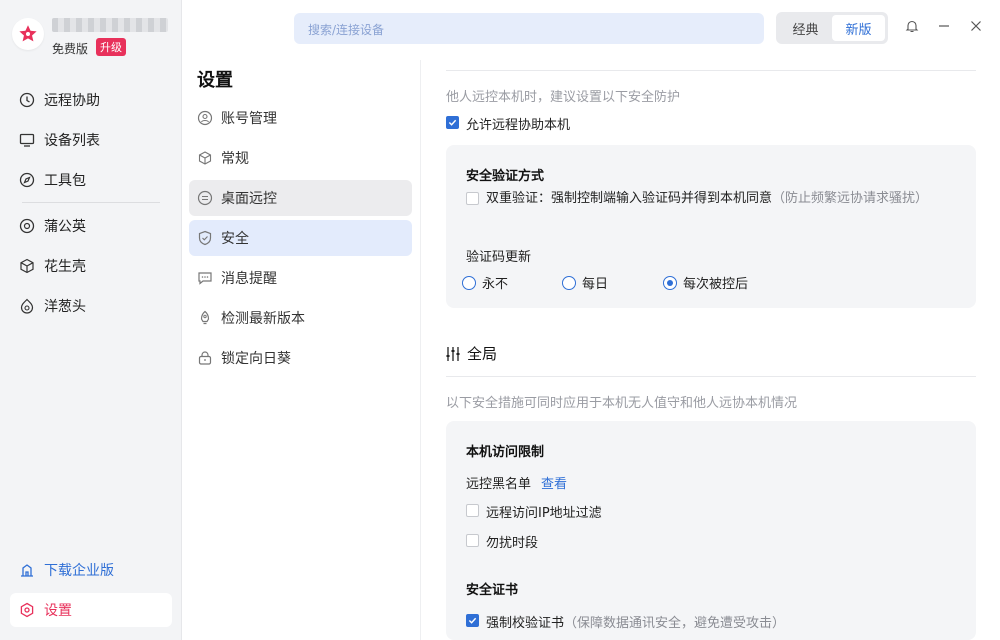  I want to click on avatar, so click(28, 34).